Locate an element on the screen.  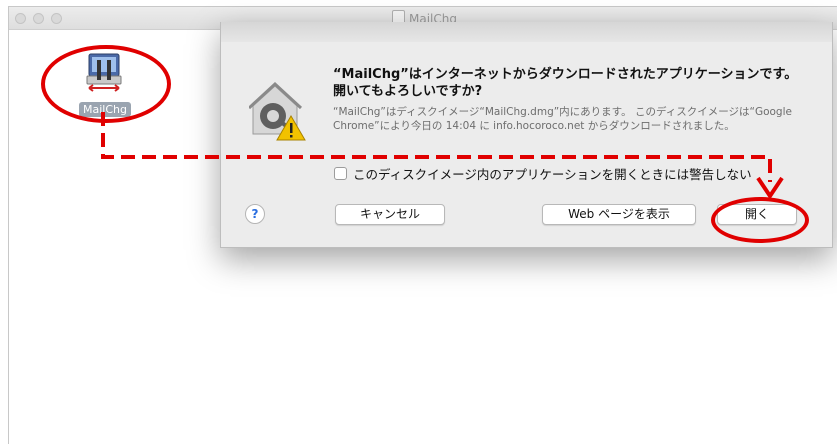
annotation-circle-app is located at coordinates (106, 84).